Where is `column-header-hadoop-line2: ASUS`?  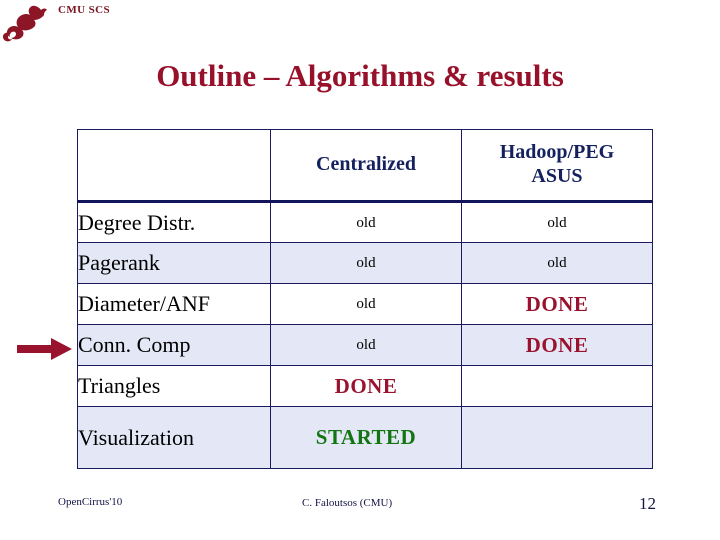 column-header-hadoop-line2: ASUS is located at coordinates (557, 176).